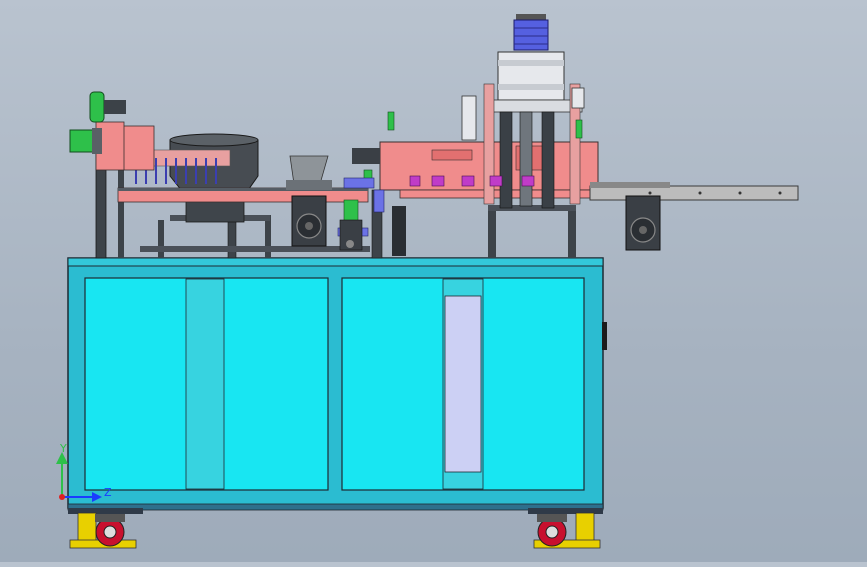 The image size is (867, 567). I want to click on chute, so click(309, 172).